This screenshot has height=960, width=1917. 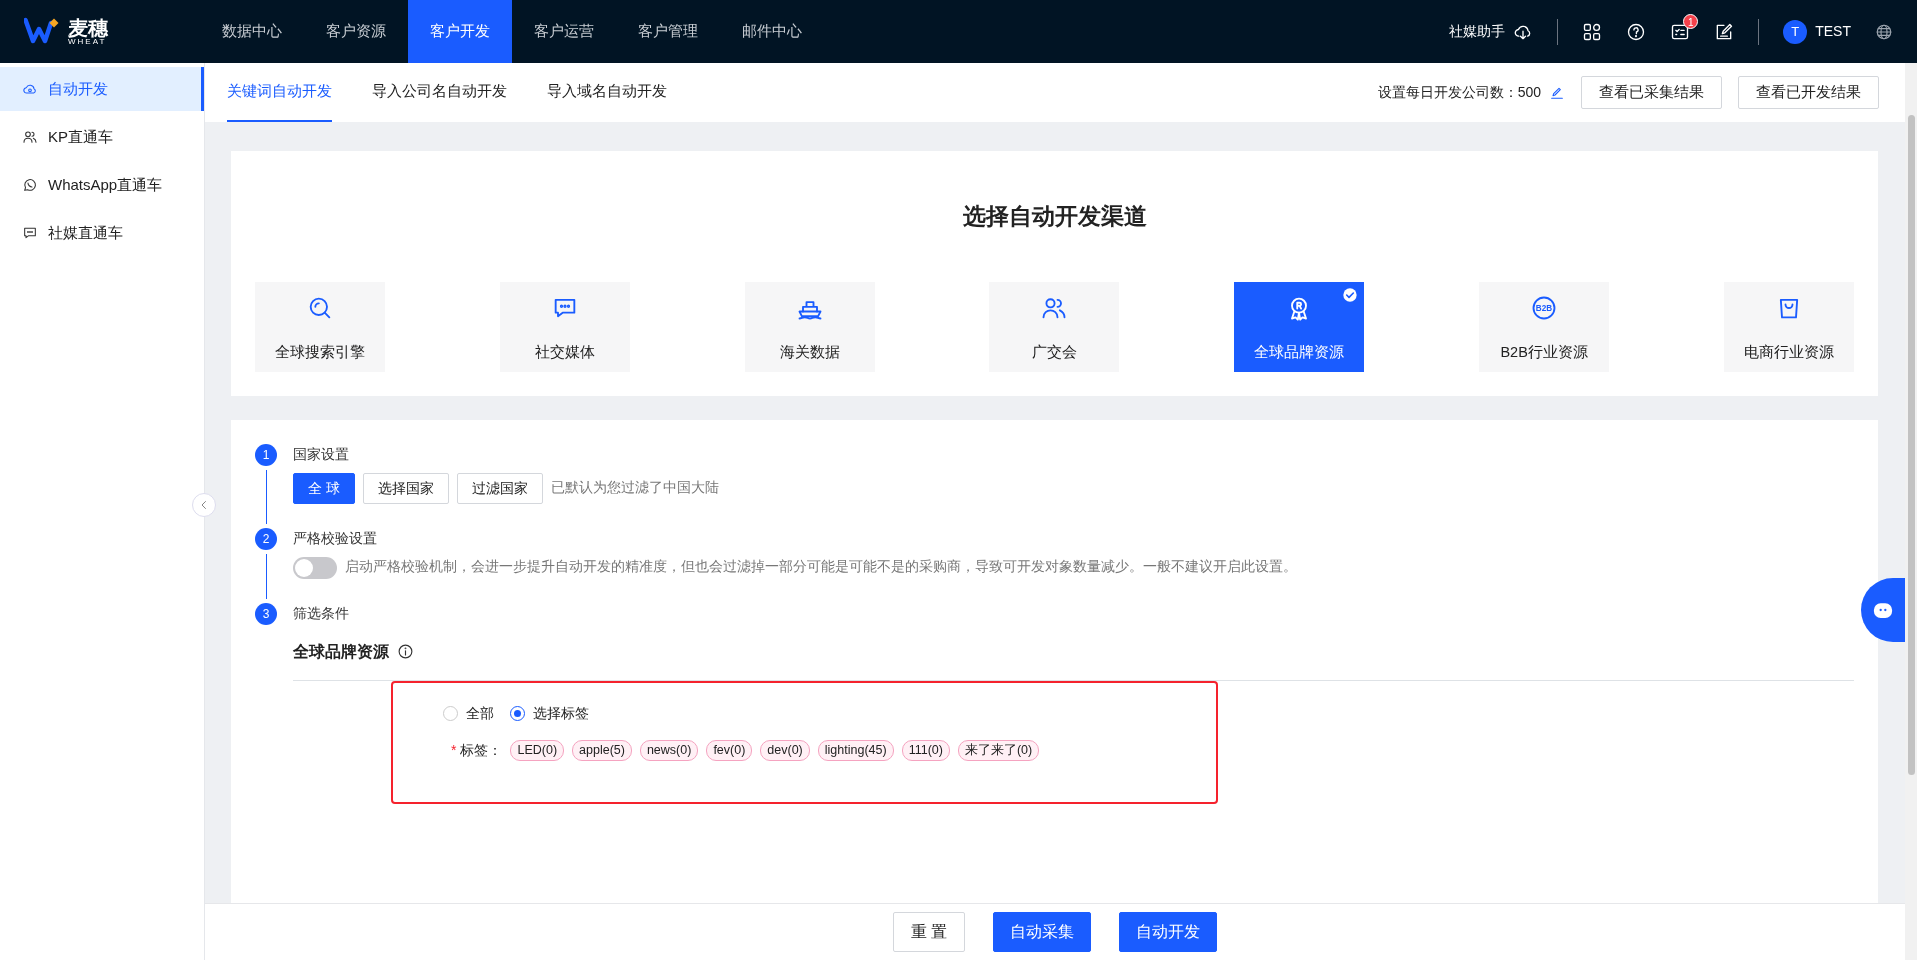 What do you see at coordinates (1299, 326) in the screenshot?
I see `channel-card: 全球品牌资源` at bounding box center [1299, 326].